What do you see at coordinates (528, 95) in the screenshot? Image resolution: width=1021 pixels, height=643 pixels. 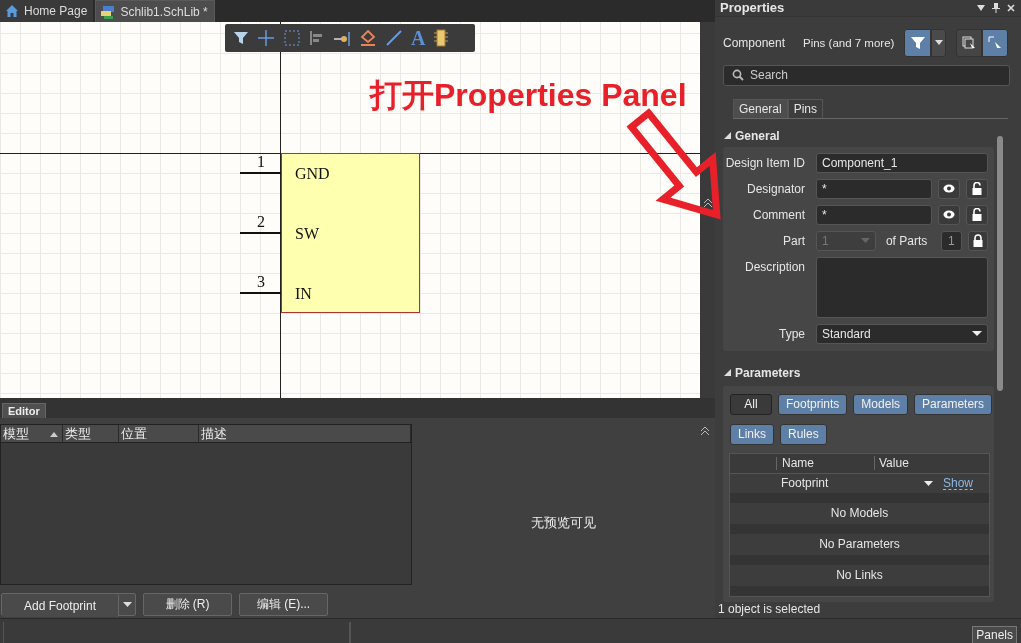 I see `annotation-text: 打开Properties Panel` at bounding box center [528, 95].